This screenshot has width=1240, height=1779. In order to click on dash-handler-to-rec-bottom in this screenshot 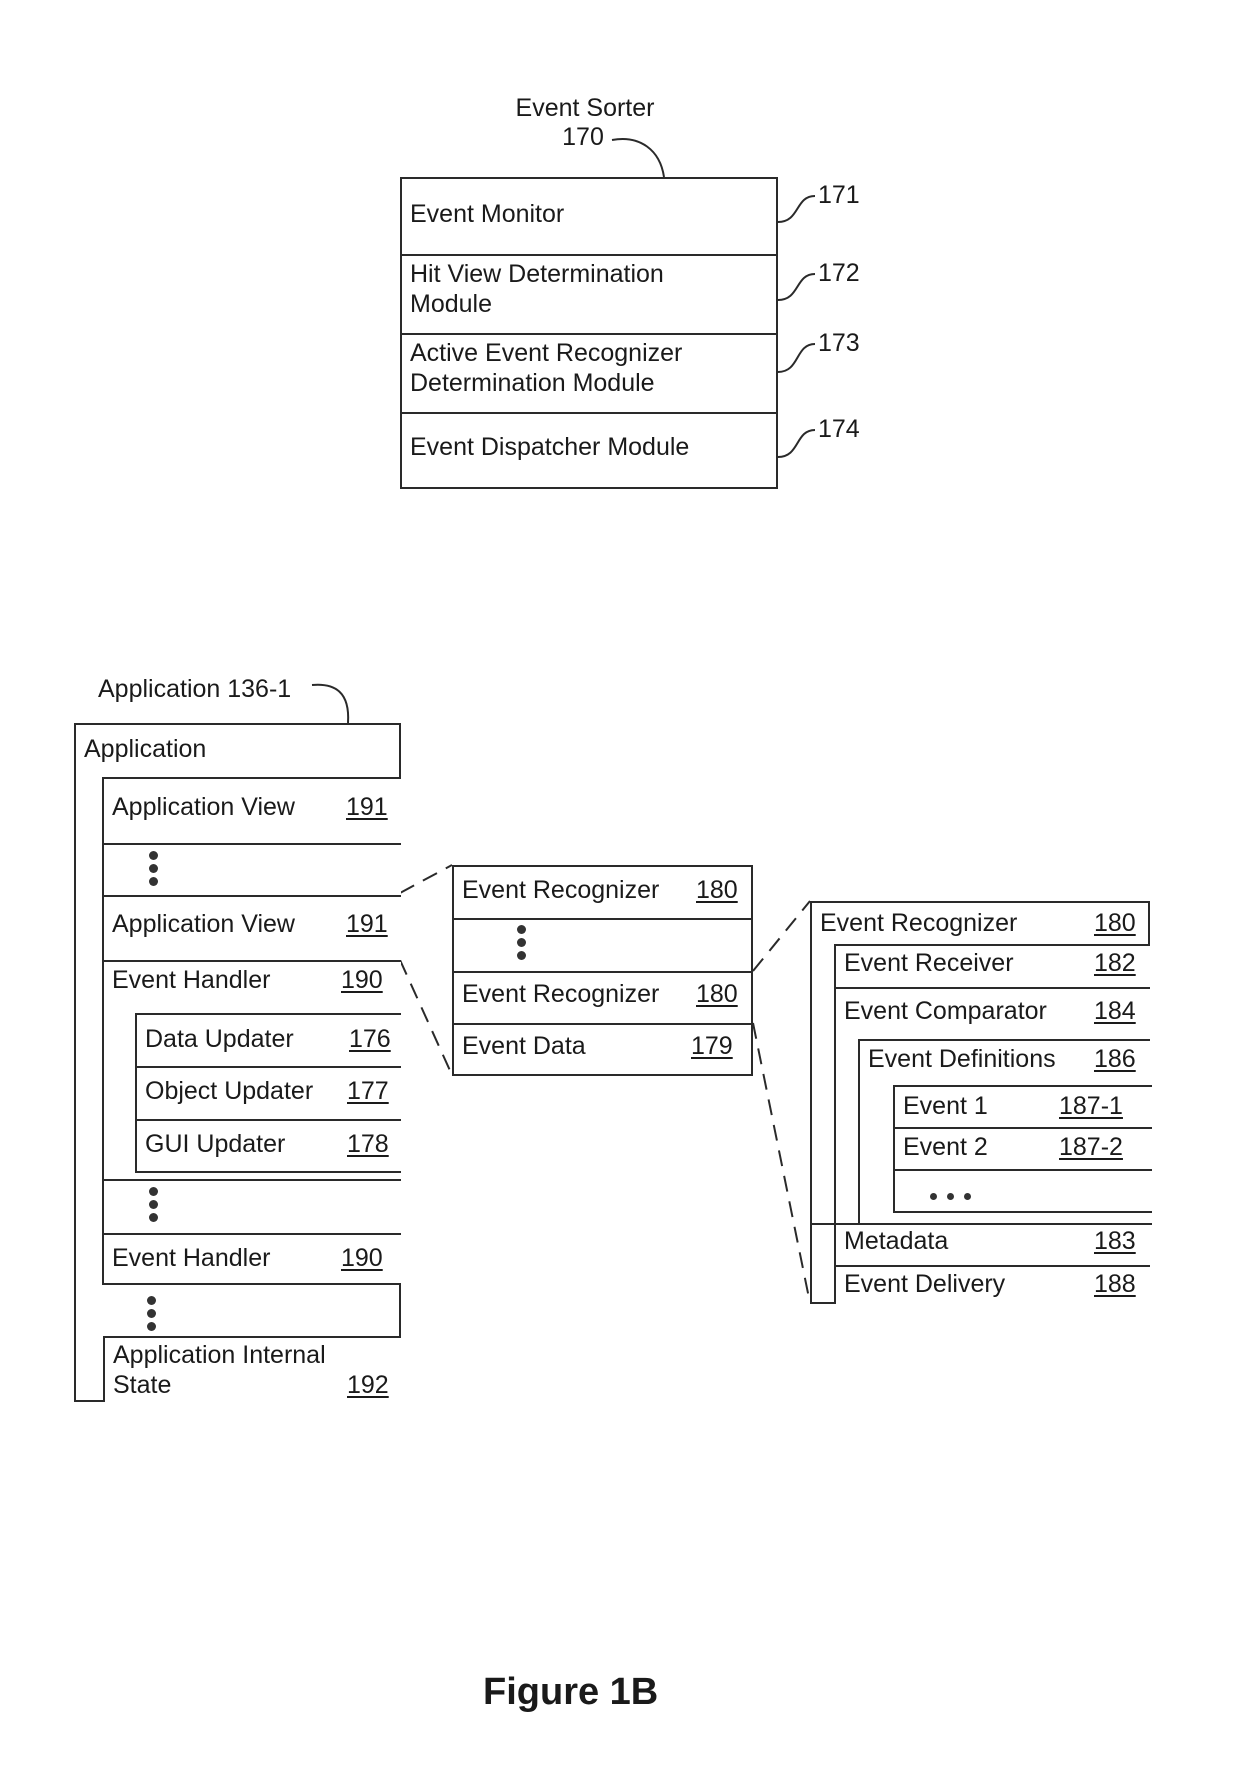, I will do `click(426, 1017)`.